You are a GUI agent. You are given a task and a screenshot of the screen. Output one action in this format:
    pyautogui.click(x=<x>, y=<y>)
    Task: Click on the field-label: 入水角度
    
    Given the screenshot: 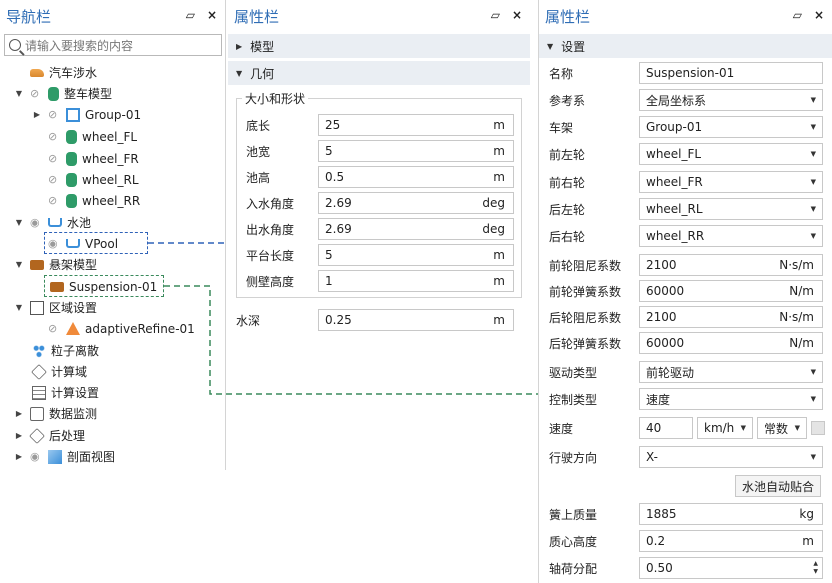 What is the action you would take?
    pyautogui.click(x=270, y=203)
    